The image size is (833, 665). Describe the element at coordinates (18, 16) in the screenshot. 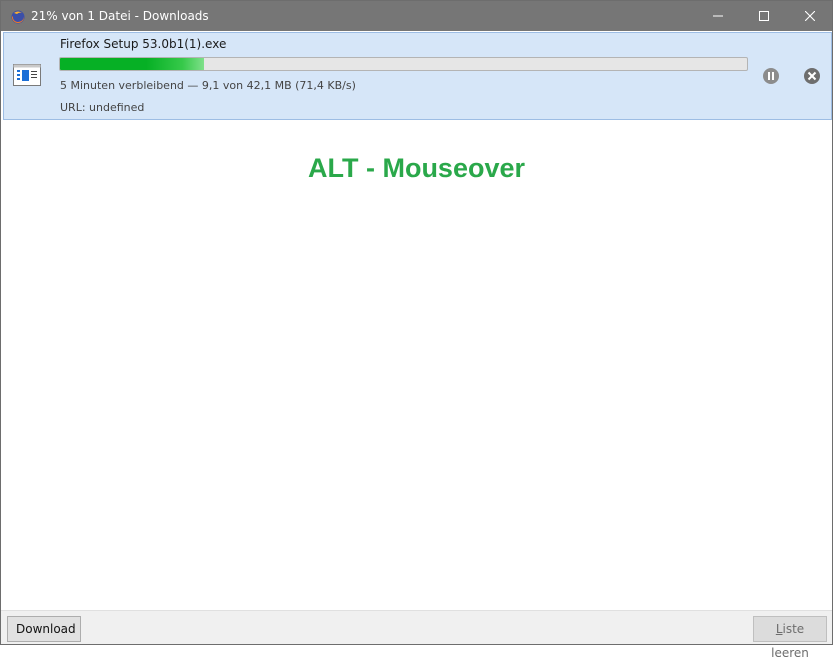

I see `firefox-icon` at that location.